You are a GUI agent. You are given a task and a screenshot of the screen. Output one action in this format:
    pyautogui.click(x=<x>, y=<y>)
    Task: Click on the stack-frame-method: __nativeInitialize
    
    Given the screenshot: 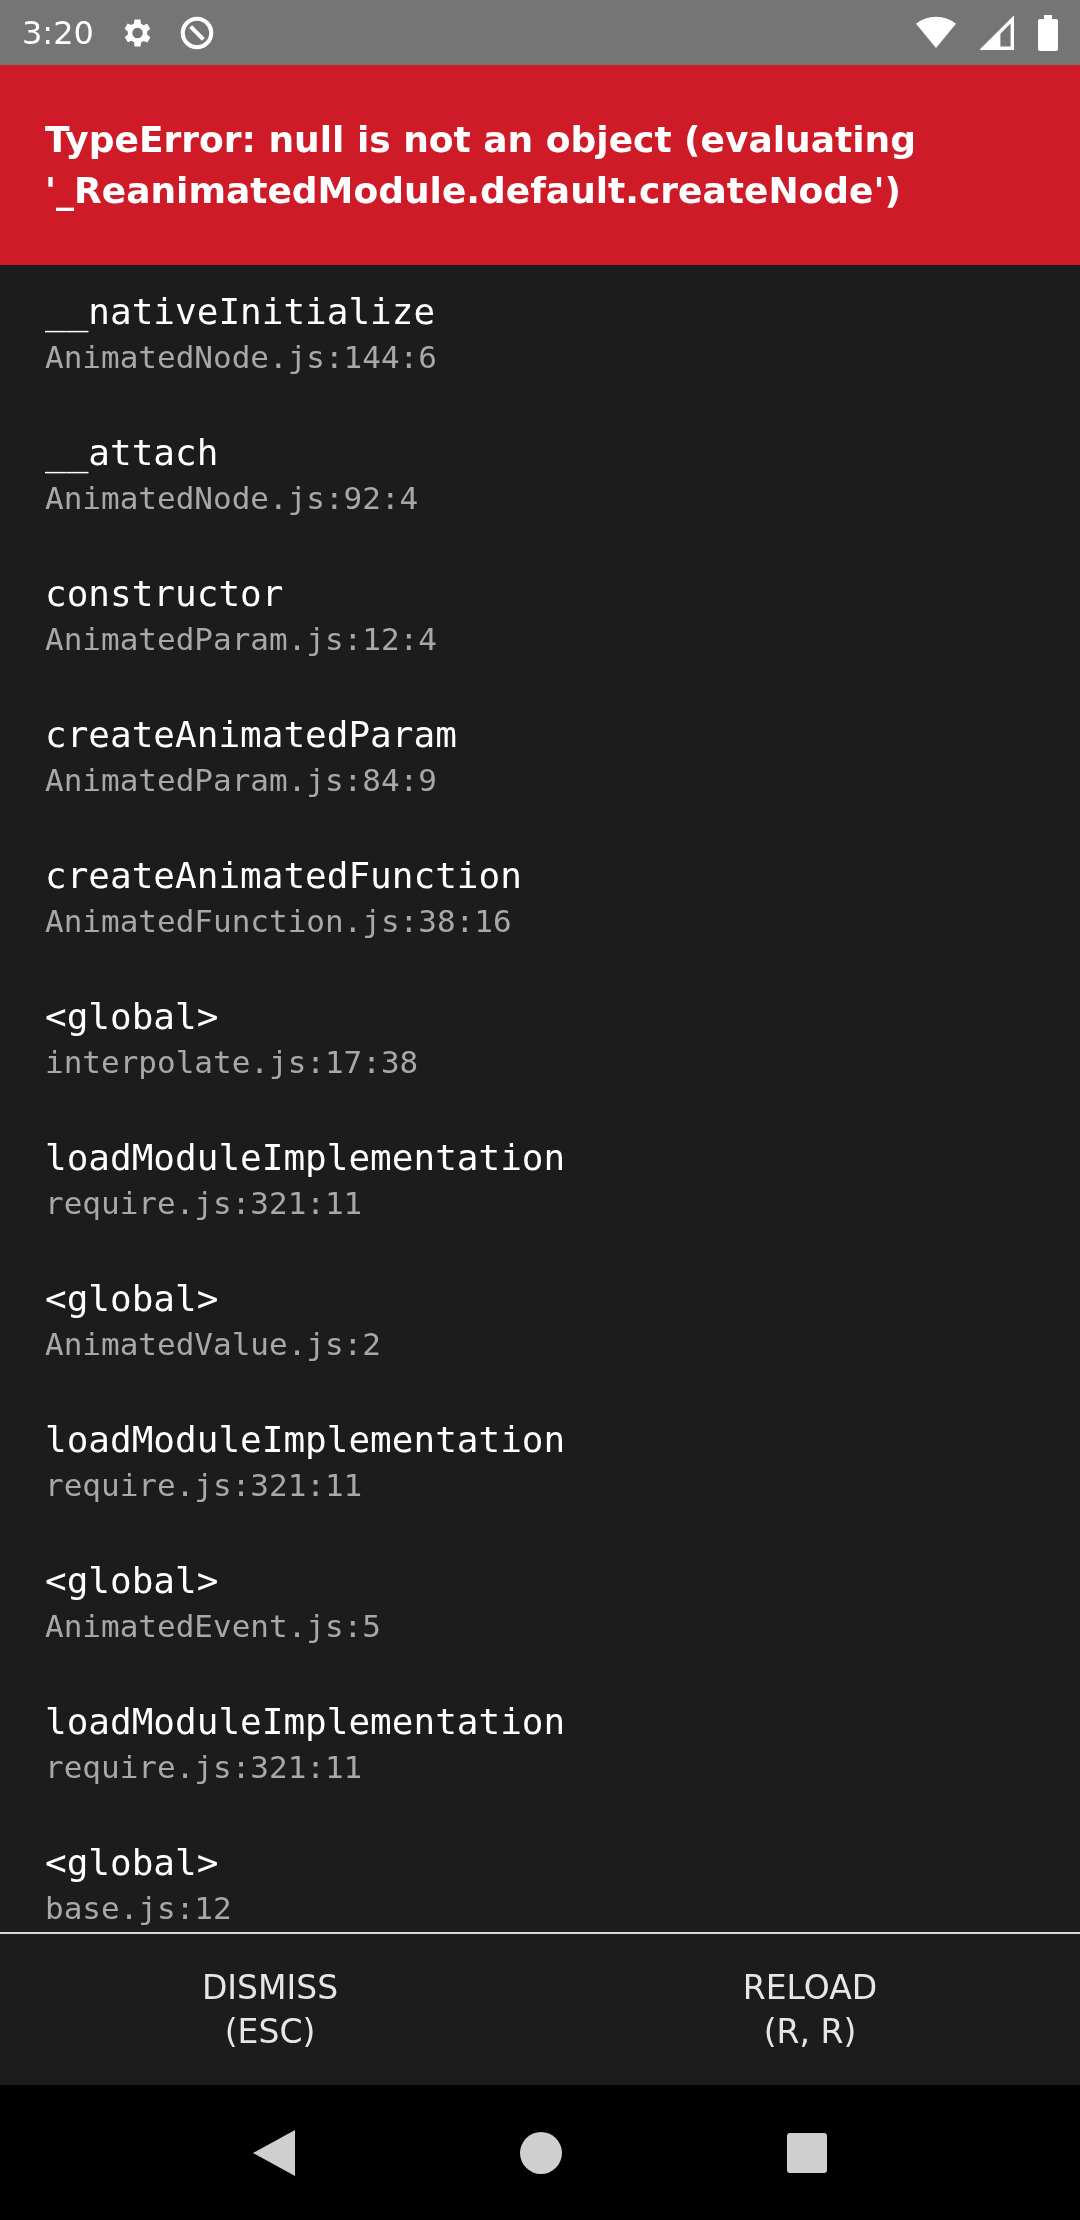 What is the action you would take?
    pyautogui.click(x=240, y=312)
    